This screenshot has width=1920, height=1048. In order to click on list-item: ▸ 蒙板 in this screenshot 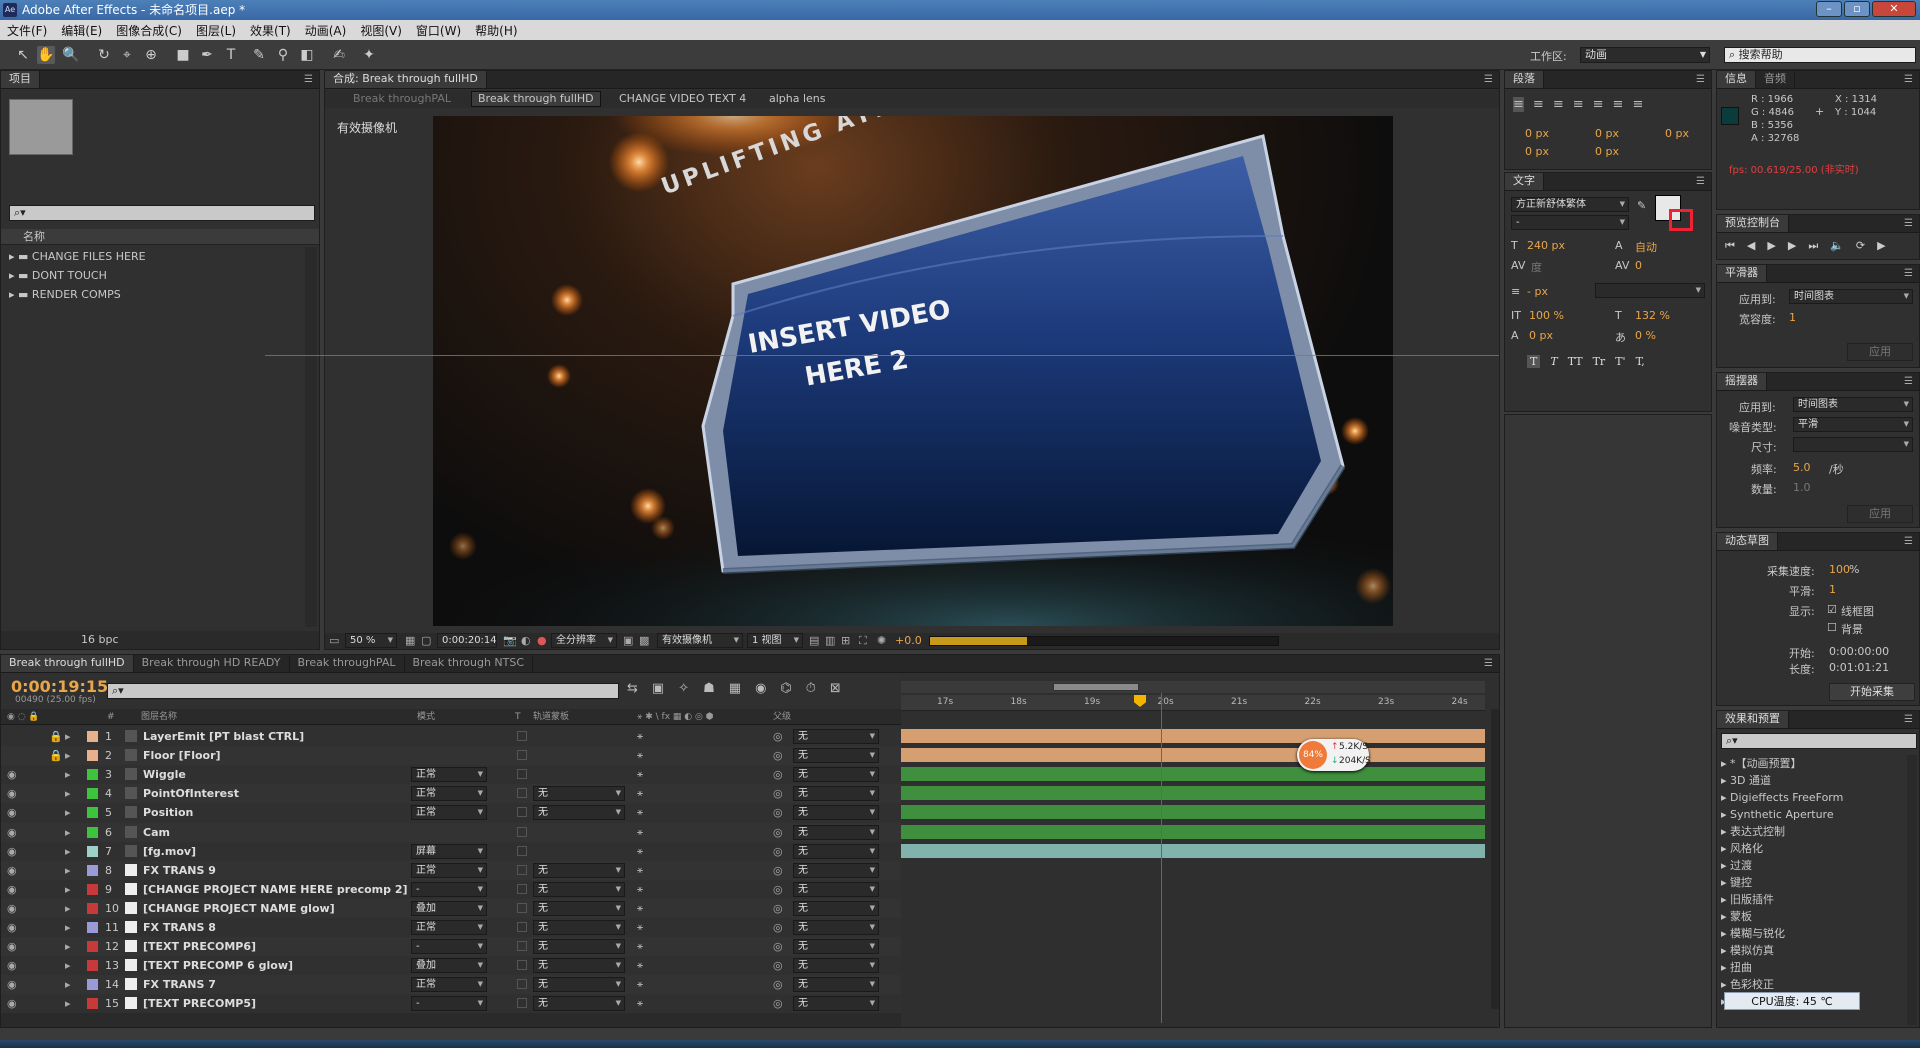, I will do `click(1811, 916)`.